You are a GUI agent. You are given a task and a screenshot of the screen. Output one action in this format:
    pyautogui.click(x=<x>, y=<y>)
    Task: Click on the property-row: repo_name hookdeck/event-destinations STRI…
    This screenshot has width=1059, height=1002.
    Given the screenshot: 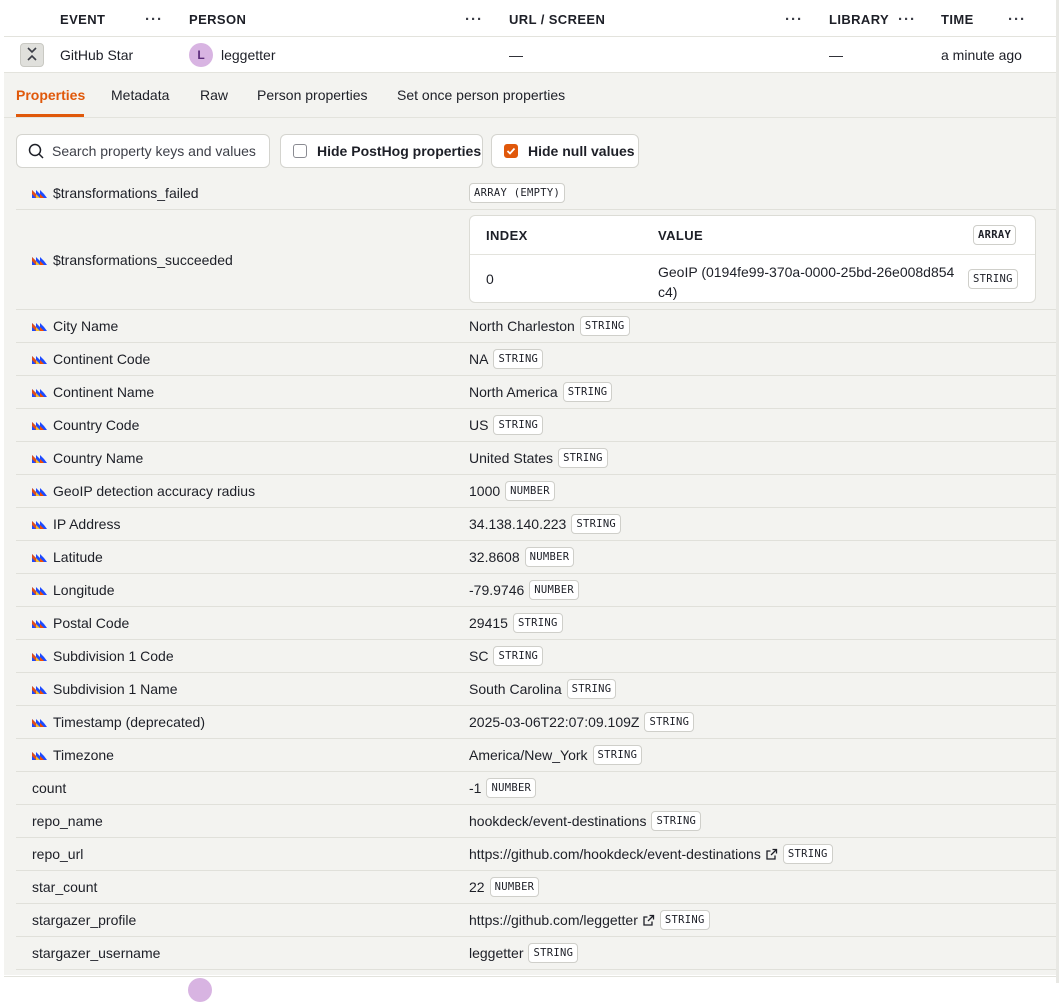 What is the action you would take?
    pyautogui.click(x=536, y=821)
    